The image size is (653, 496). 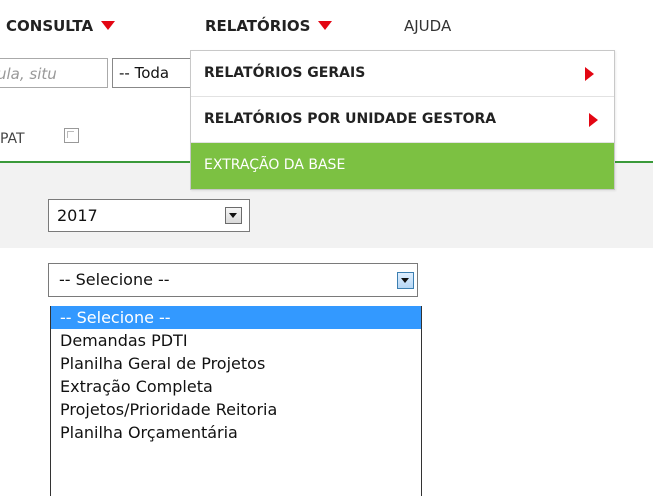 I want to click on report-option: -- Selecione --, so click(x=236, y=317).